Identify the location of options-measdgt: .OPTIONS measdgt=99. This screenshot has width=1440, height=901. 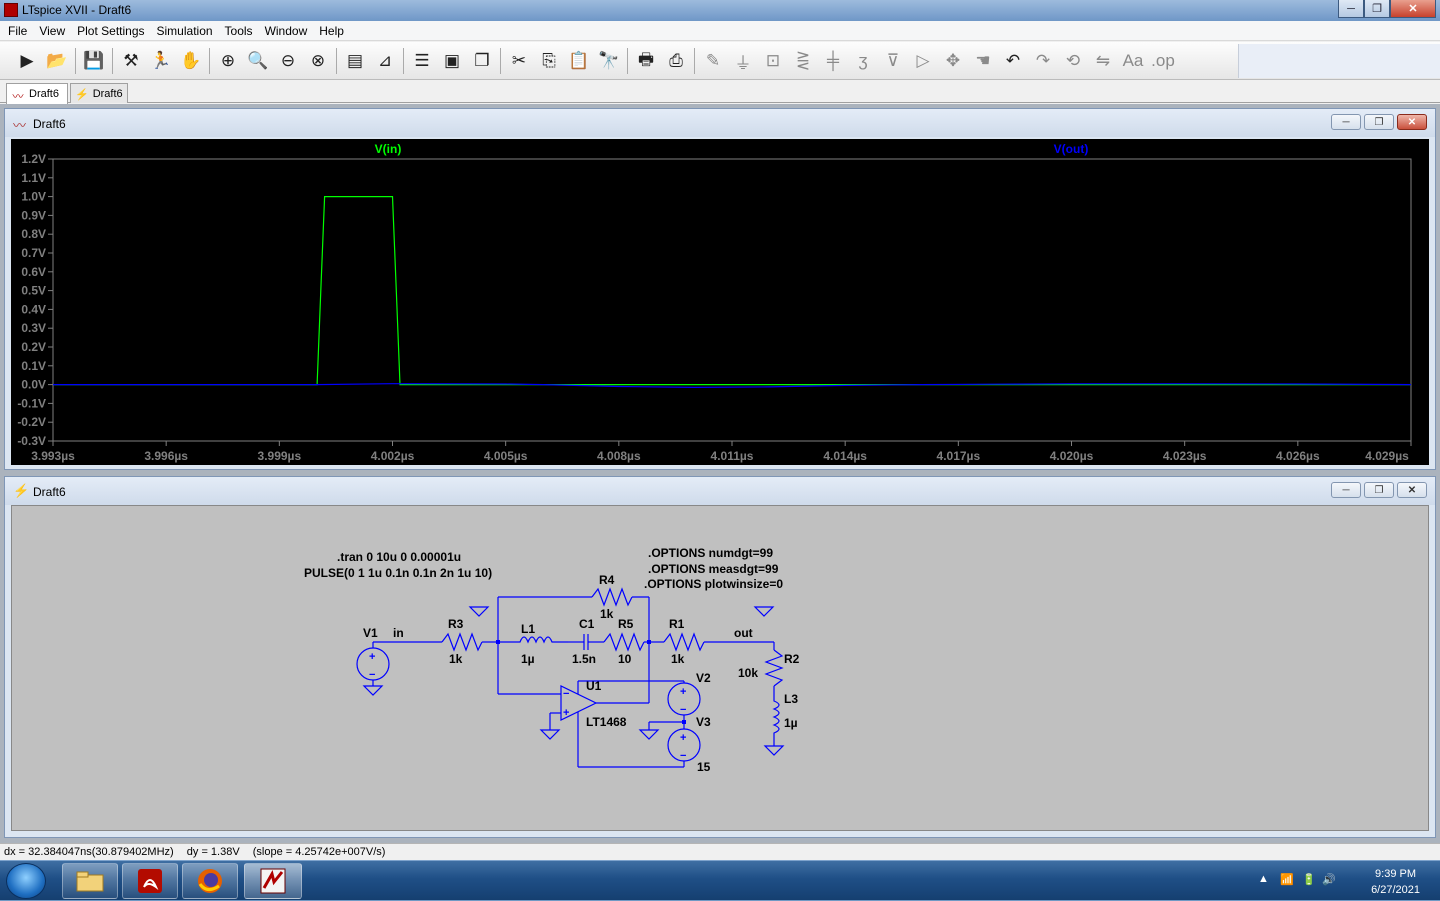
(713, 569).